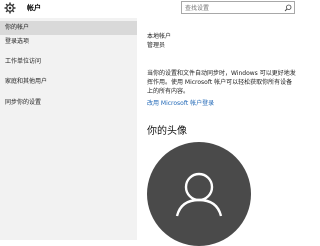  What do you see at coordinates (68, 28) in the screenshot?
I see `sidebar-item-your-account: 你的帐户` at bounding box center [68, 28].